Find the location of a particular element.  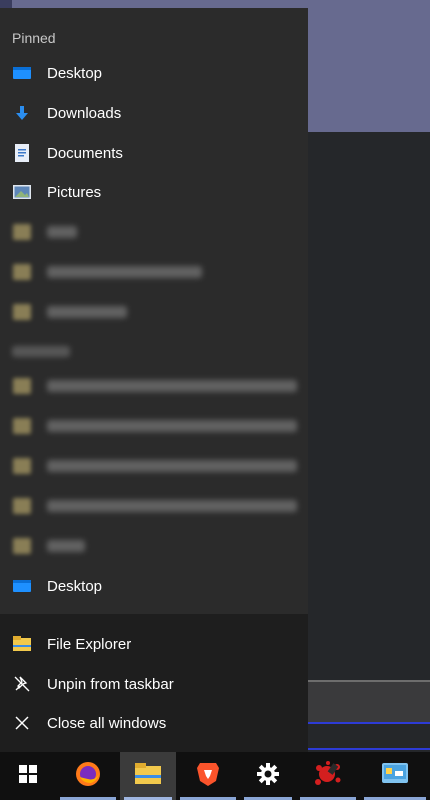

unpin-icon is located at coordinates (22, 684).